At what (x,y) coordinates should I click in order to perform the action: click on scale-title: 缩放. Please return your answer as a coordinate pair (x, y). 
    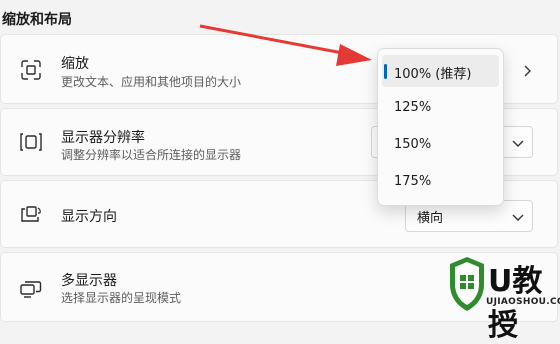
    Looking at the image, I should click on (75, 64).